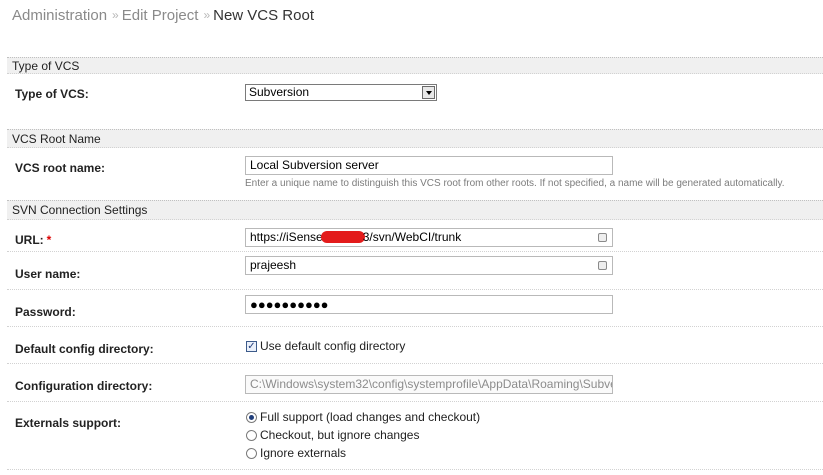 This screenshot has width=823, height=475. What do you see at coordinates (48, 274) in the screenshot?
I see `username-label: User name:` at bounding box center [48, 274].